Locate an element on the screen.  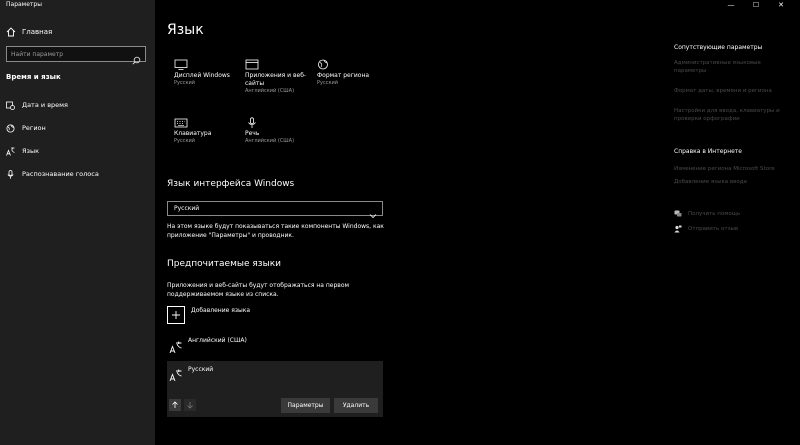
related-link-date-format: Формат даты, времени и региона is located at coordinates (729, 91).